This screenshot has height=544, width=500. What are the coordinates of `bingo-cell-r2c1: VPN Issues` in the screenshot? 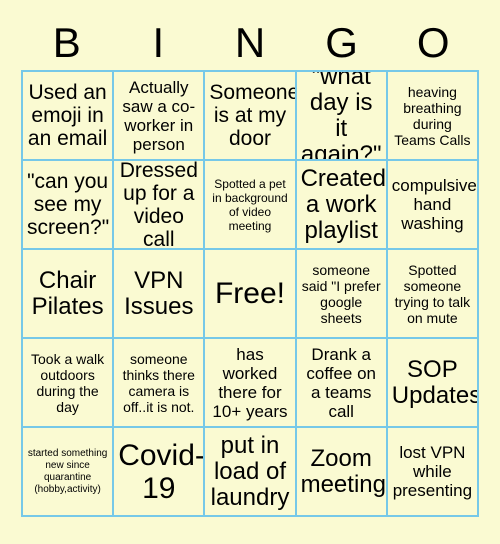 It's located at (160, 294).